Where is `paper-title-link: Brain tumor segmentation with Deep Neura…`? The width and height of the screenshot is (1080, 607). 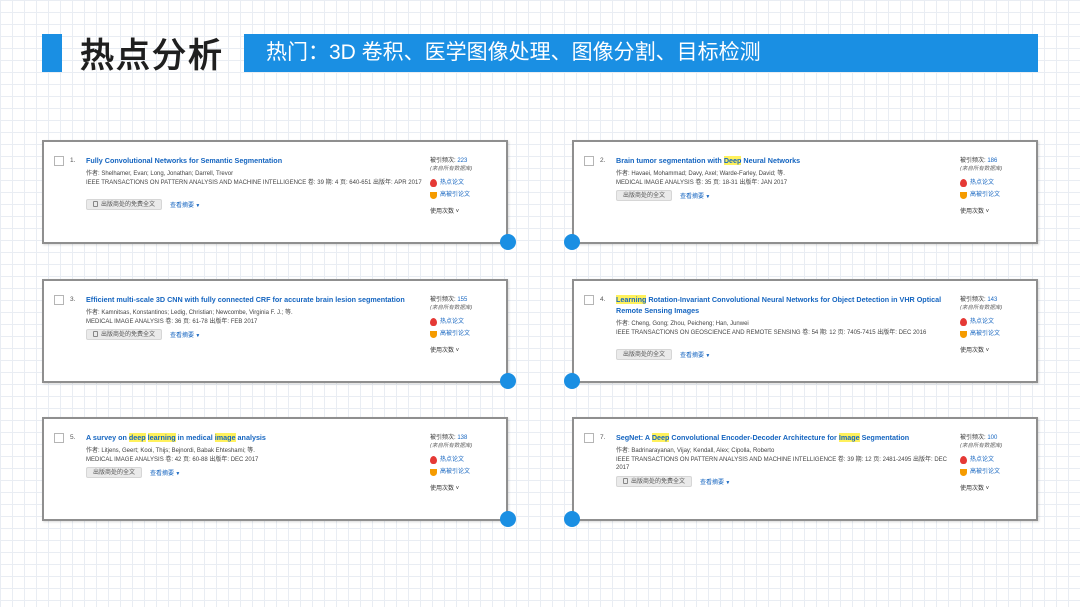 paper-title-link: Brain tumor segmentation with Deep Neura… is located at coordinates (786, 160).